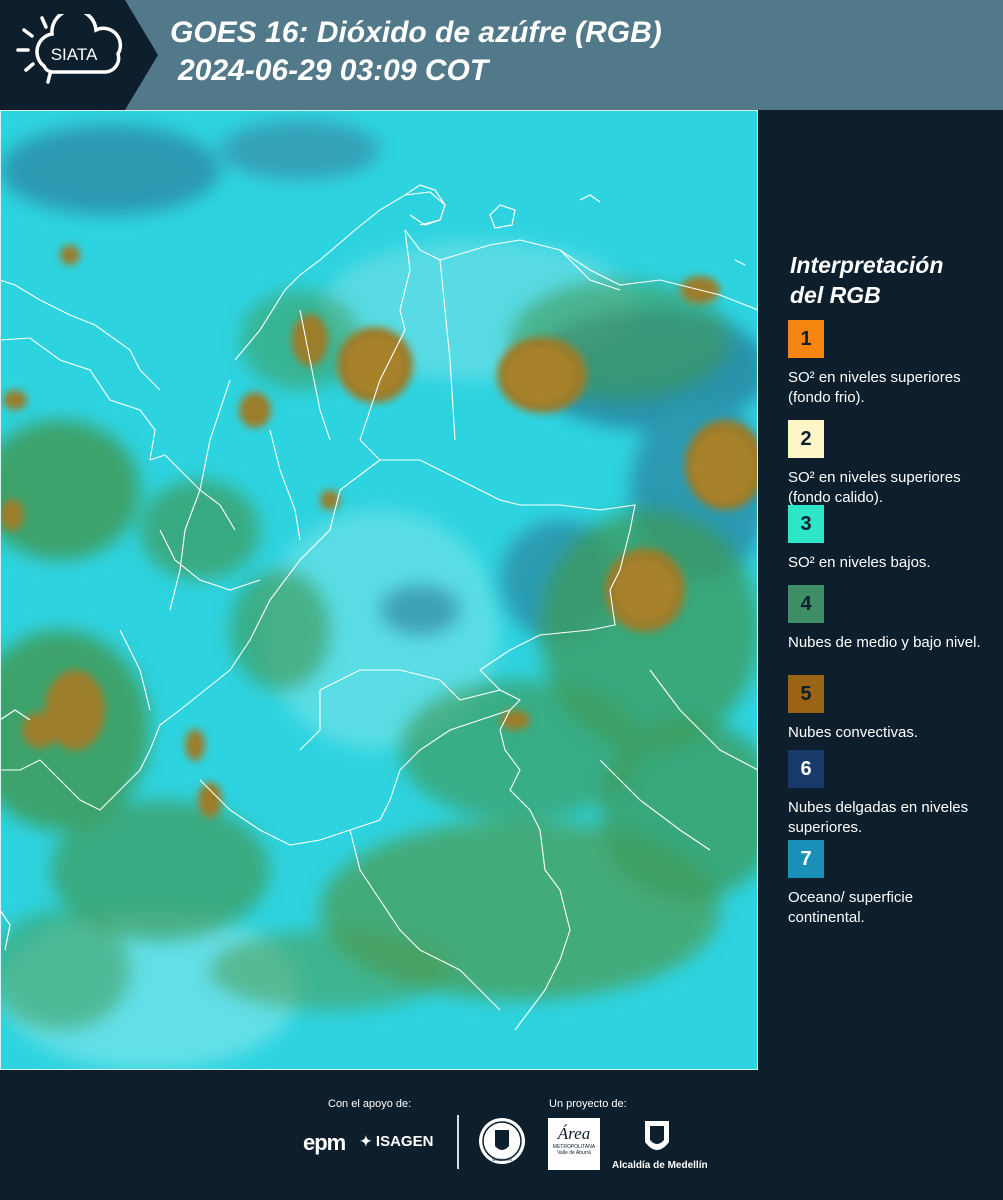  Describe the element at coordinates (890, 794) in the screenshot. I see `legend-item-6: 6 Nubes delgadas en niveles superiores.` at that location.